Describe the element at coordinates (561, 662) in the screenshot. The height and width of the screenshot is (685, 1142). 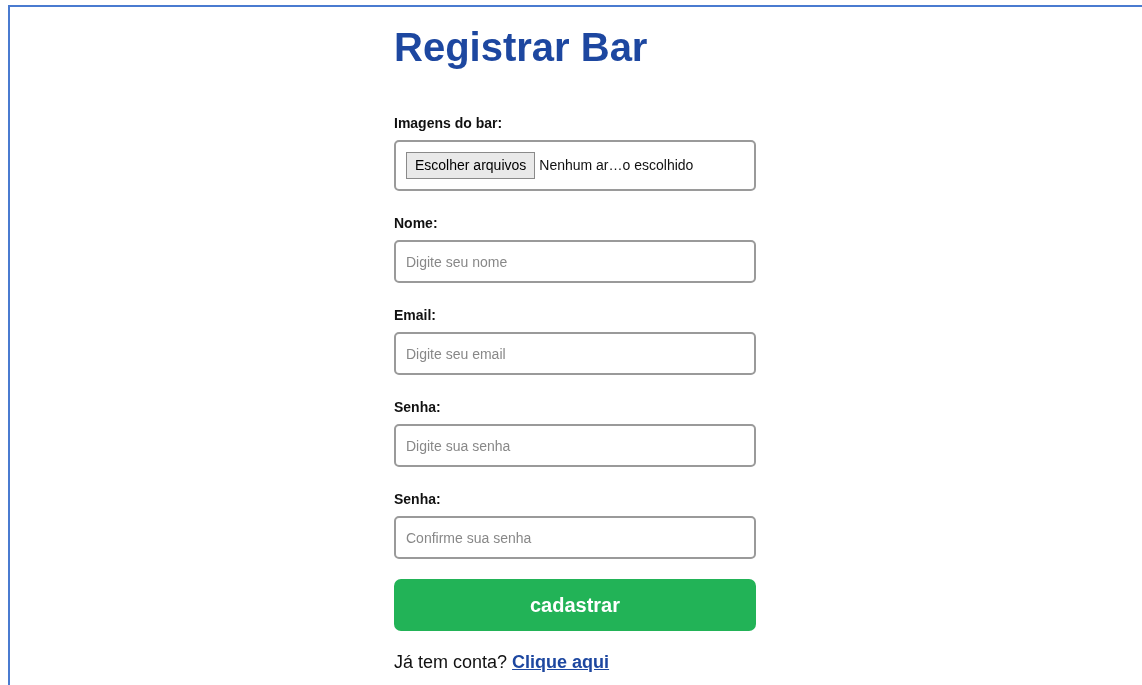
I see `login-link: Clique aqui` at that location.